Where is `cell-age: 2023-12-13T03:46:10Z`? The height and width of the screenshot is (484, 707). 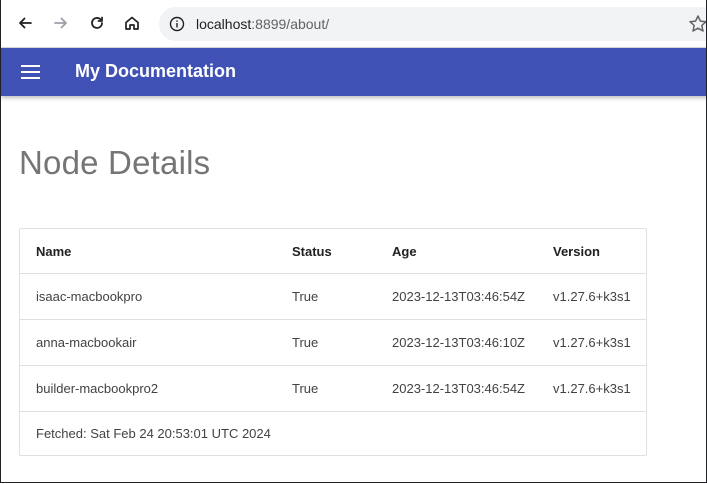 cell-age: 2023-12-13T03:46:10Z is located at coordinates (456, 342).